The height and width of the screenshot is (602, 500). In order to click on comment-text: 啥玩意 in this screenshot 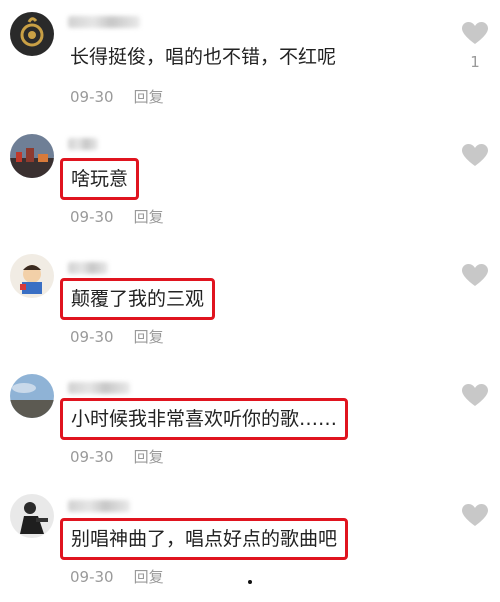, I will do `click(100, 179)`.